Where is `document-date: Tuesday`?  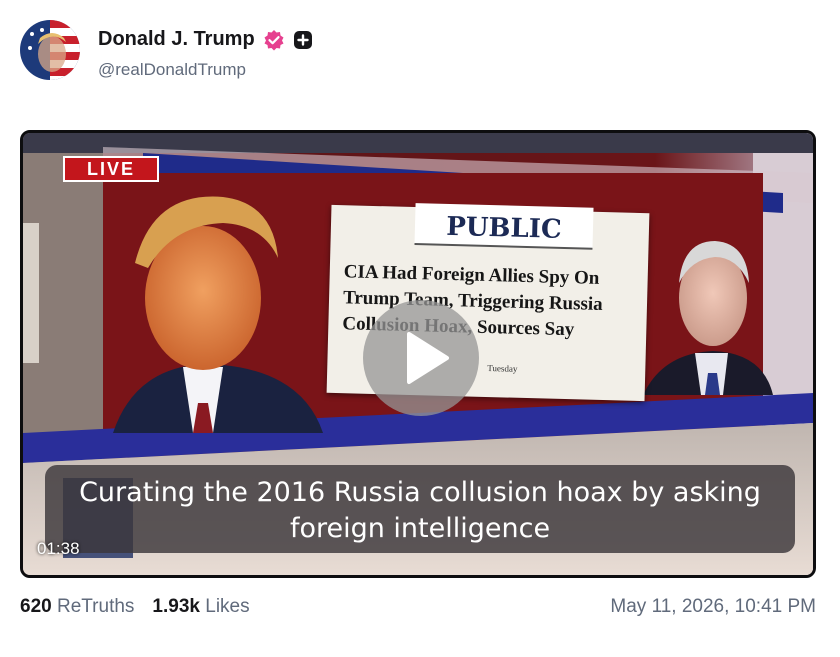 document-date: Tuesday is located at coordinates (502, 368).